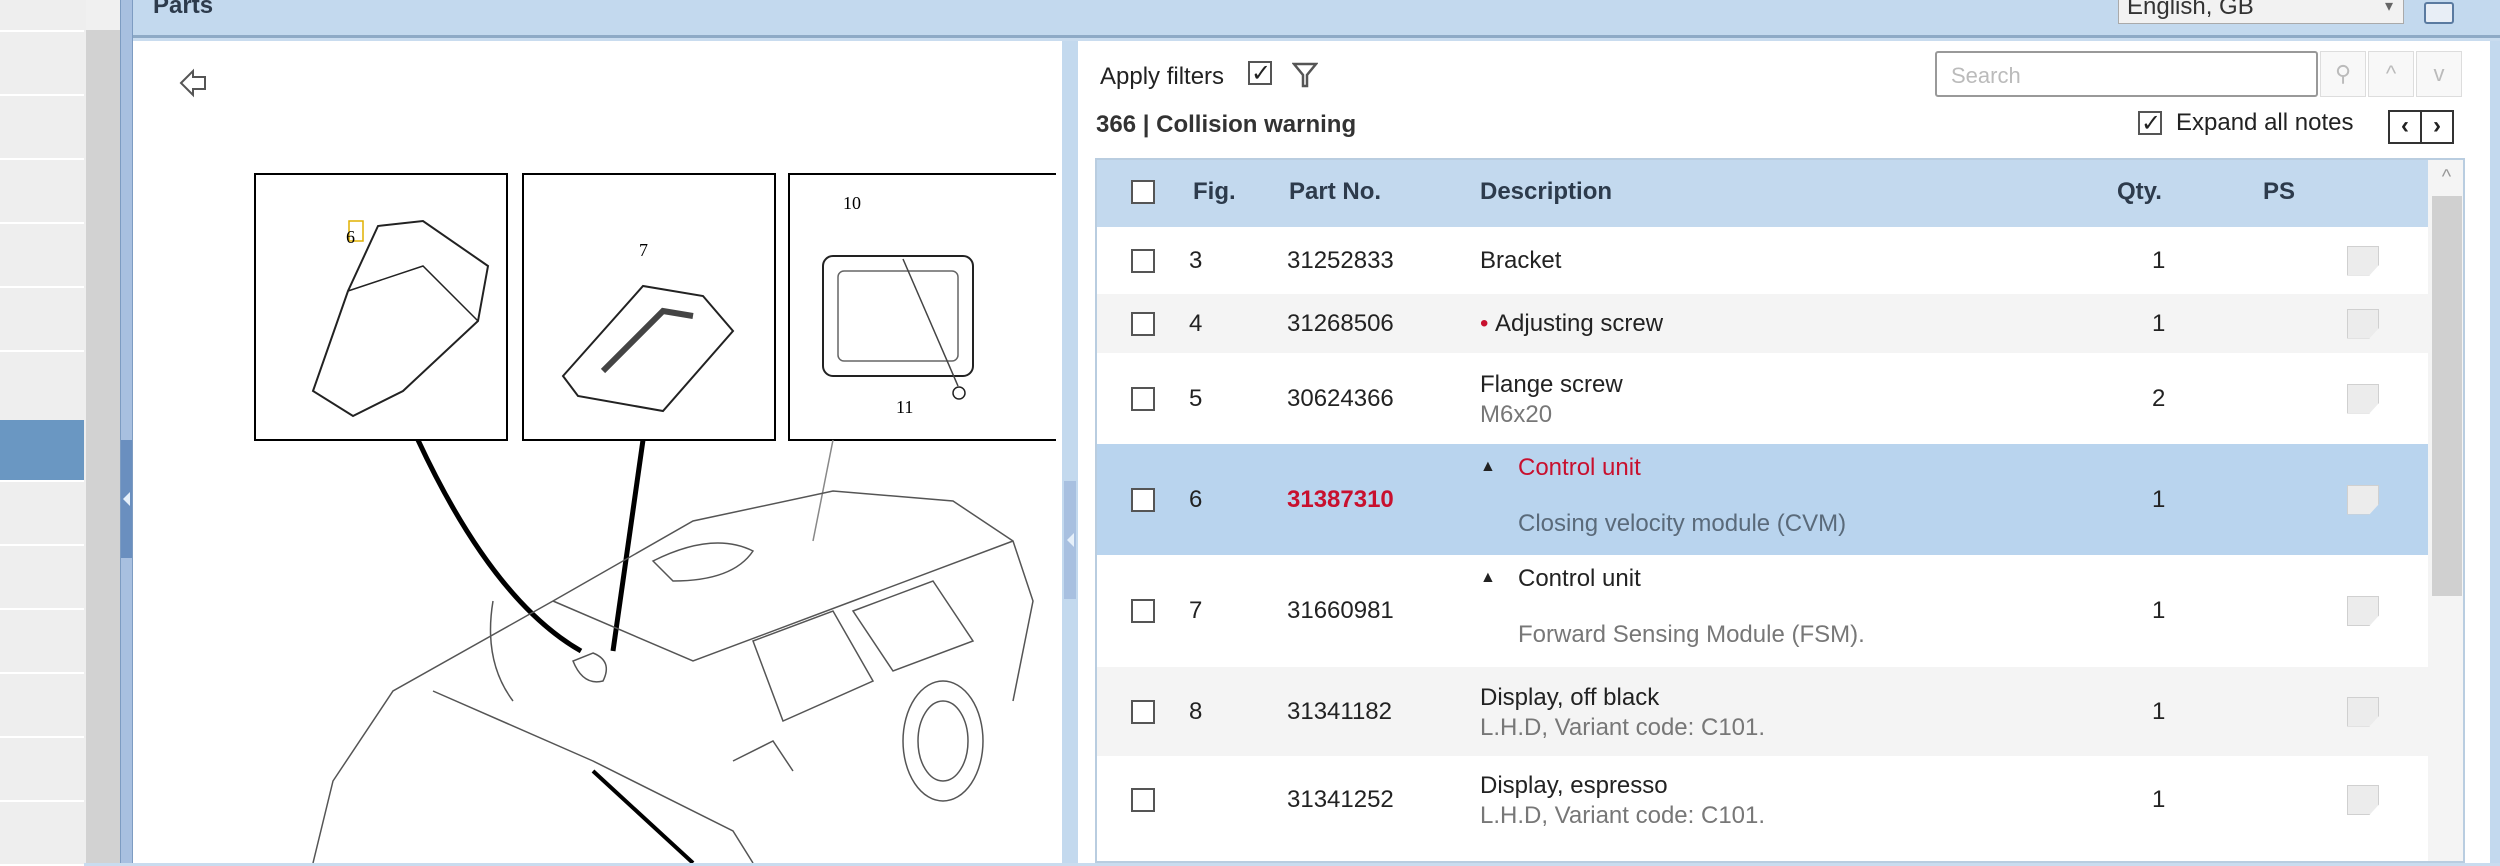 The image size is (2500, 866). What do you see at coordinates (1196, 711) in the screenshot?
I see `fig-number: 8` at bounding box center [1196, 711].